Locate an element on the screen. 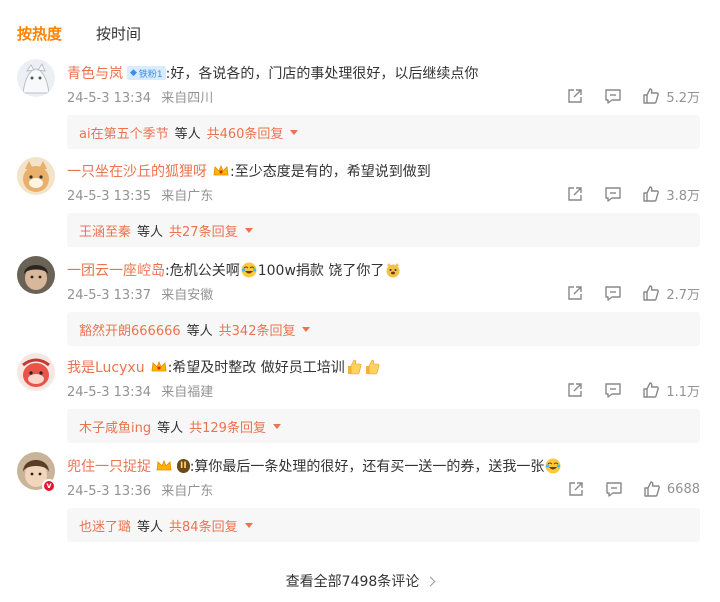 This screenshot has width=720, height=602. comment-actions: 5.2万 is located at coordinates (633, 96).